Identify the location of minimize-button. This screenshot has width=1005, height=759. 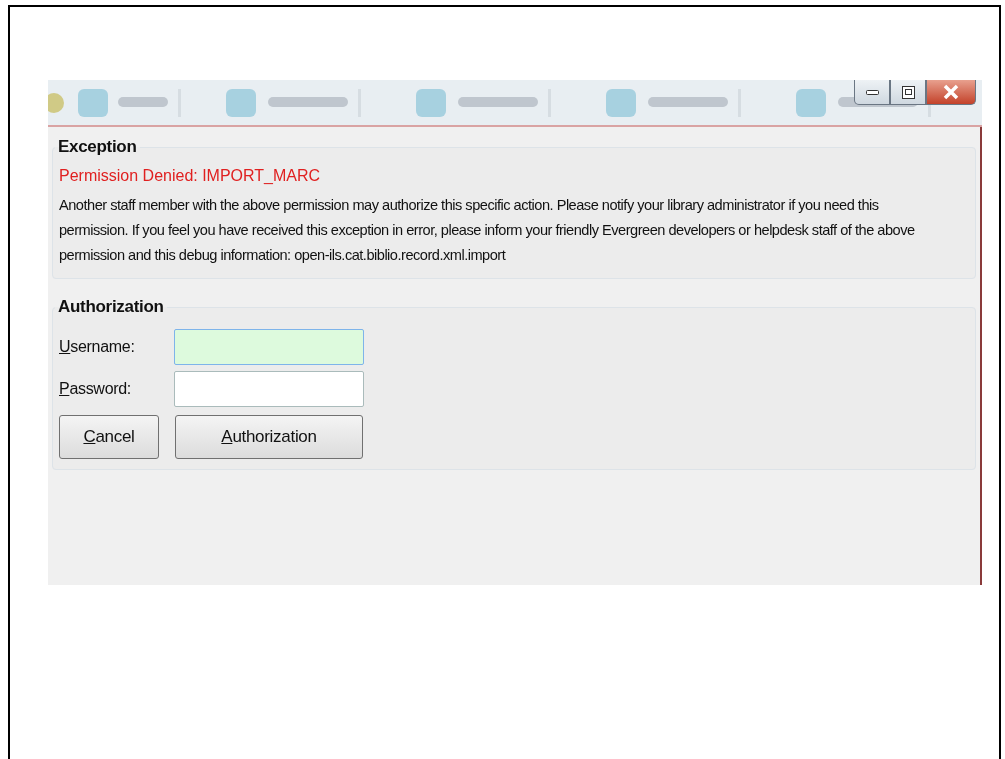
(872, 92).